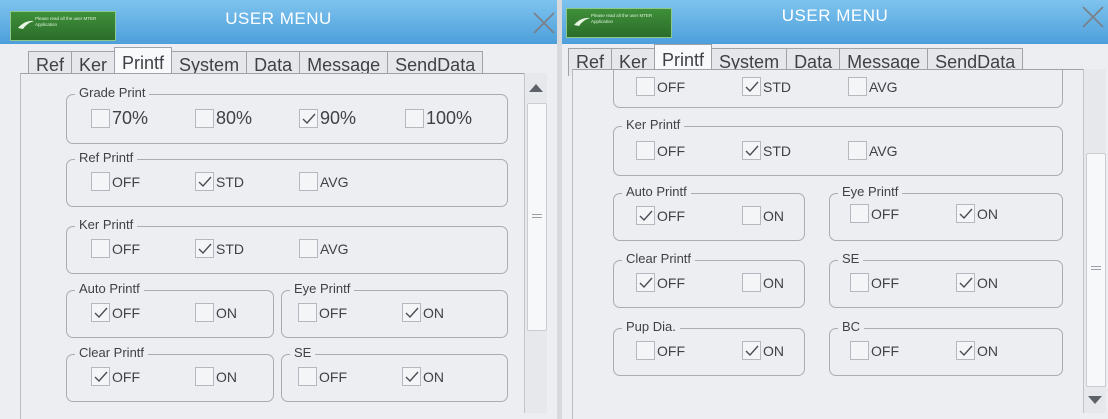 This screenshot has height=419, width=1108. I want to click on bc-off-option: OFF, so click(874, 350).